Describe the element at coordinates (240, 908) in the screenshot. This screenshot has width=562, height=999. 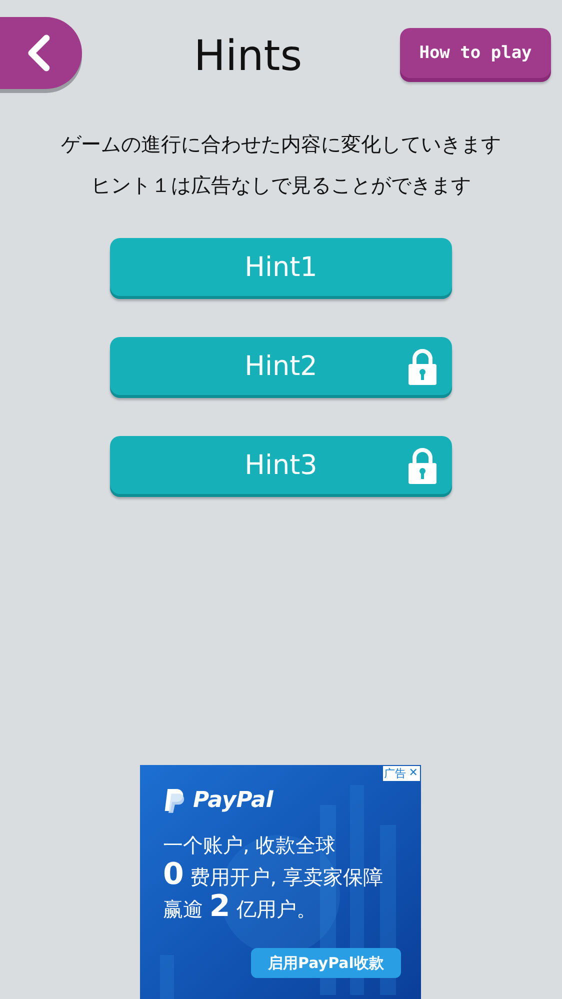
I see `ad-text: 赢逾 2 亿用户。` at that location.